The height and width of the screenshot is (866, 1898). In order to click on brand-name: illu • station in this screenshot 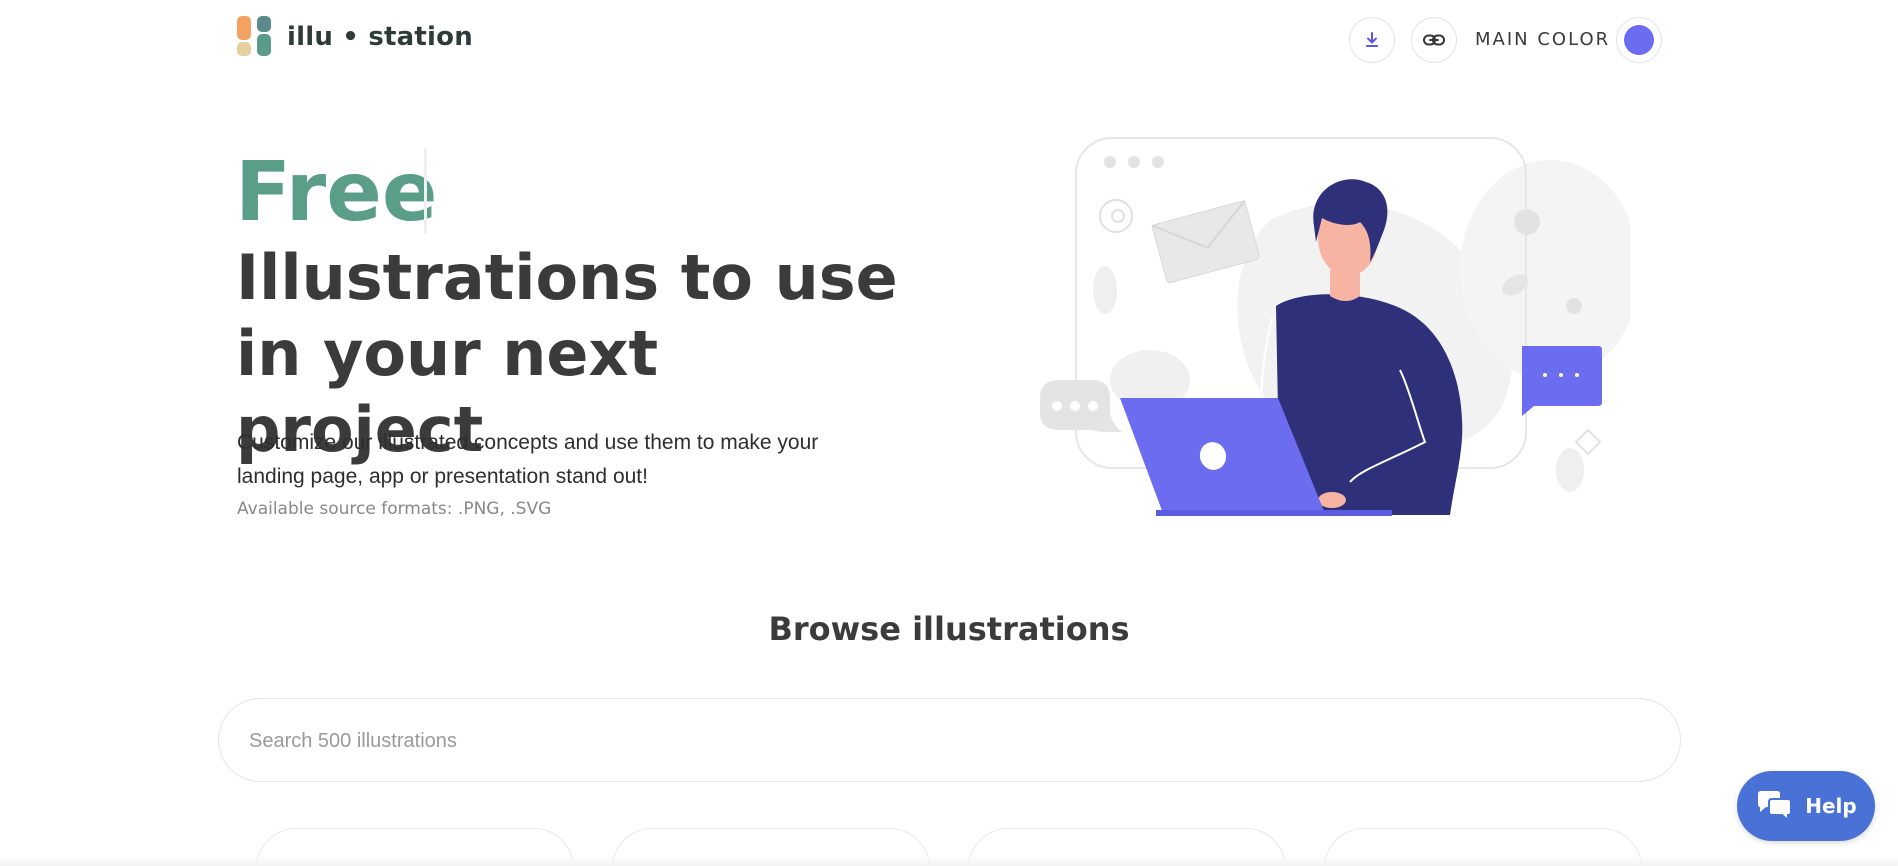, I will do `click(380, 37)`.